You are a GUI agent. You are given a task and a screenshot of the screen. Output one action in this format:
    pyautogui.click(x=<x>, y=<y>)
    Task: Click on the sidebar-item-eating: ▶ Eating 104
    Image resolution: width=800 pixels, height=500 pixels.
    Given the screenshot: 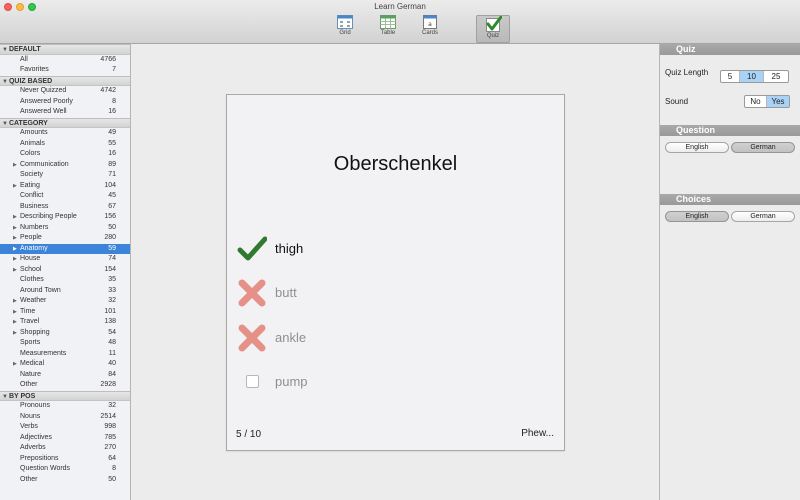 What is the action you would take?
    pyautogui.click(x=65, y=186)
    